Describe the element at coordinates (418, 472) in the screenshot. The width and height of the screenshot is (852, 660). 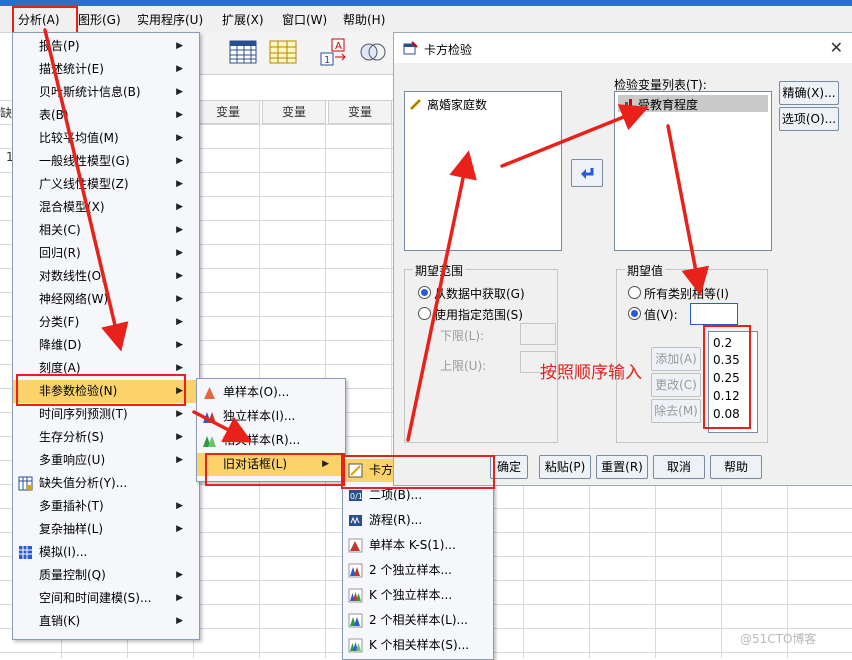
I see `highlight-box-chi-square` at that location.